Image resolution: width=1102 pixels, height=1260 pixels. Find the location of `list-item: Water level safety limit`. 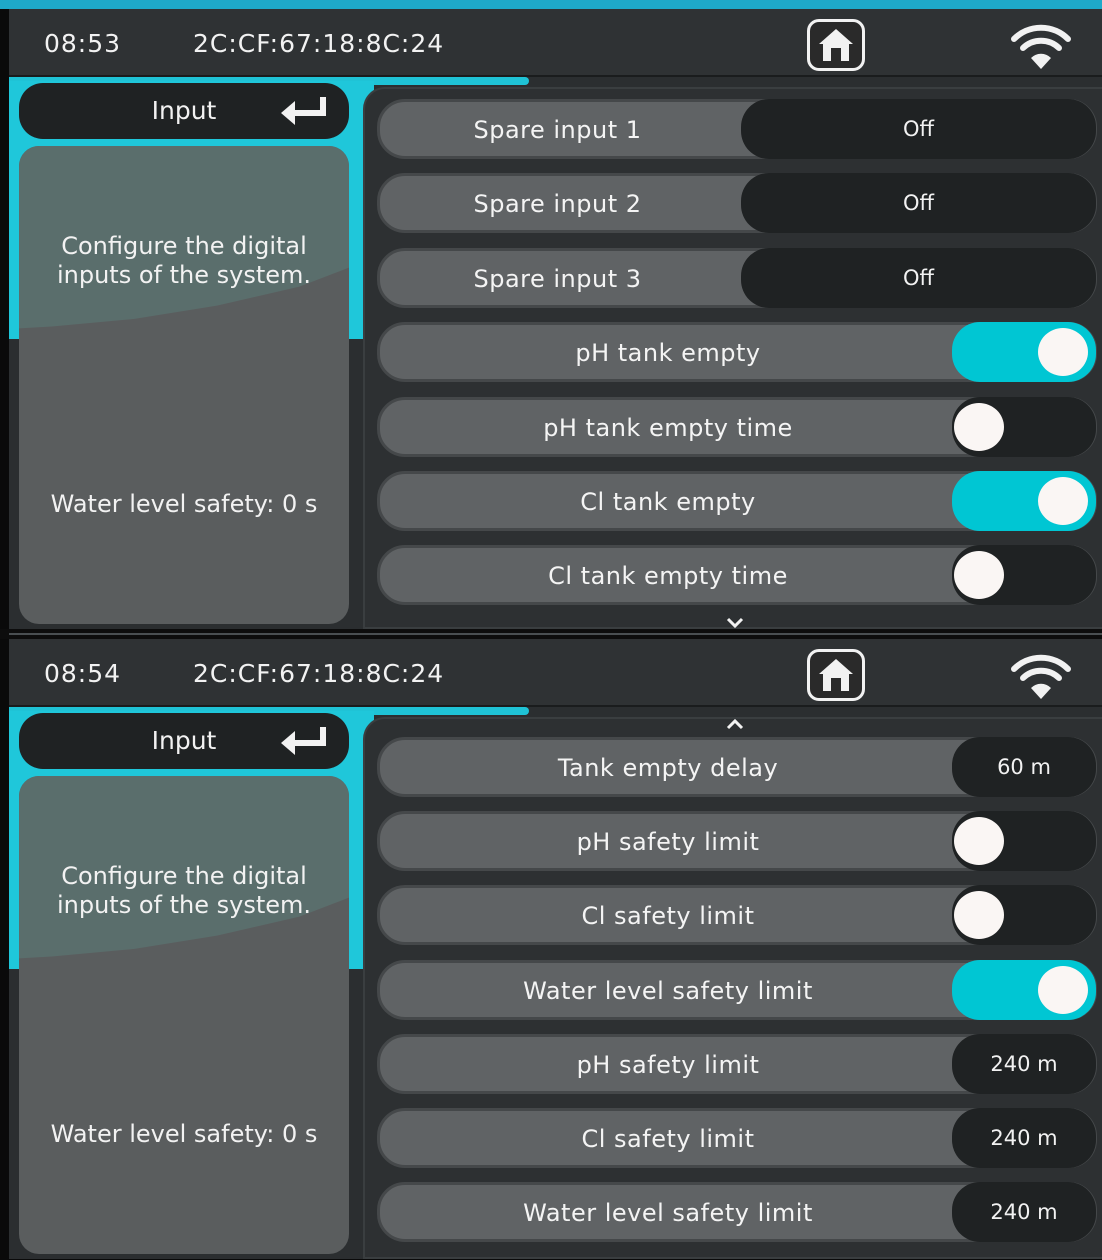

list-item: Water level safety limit is located at coordinates (737, 990).